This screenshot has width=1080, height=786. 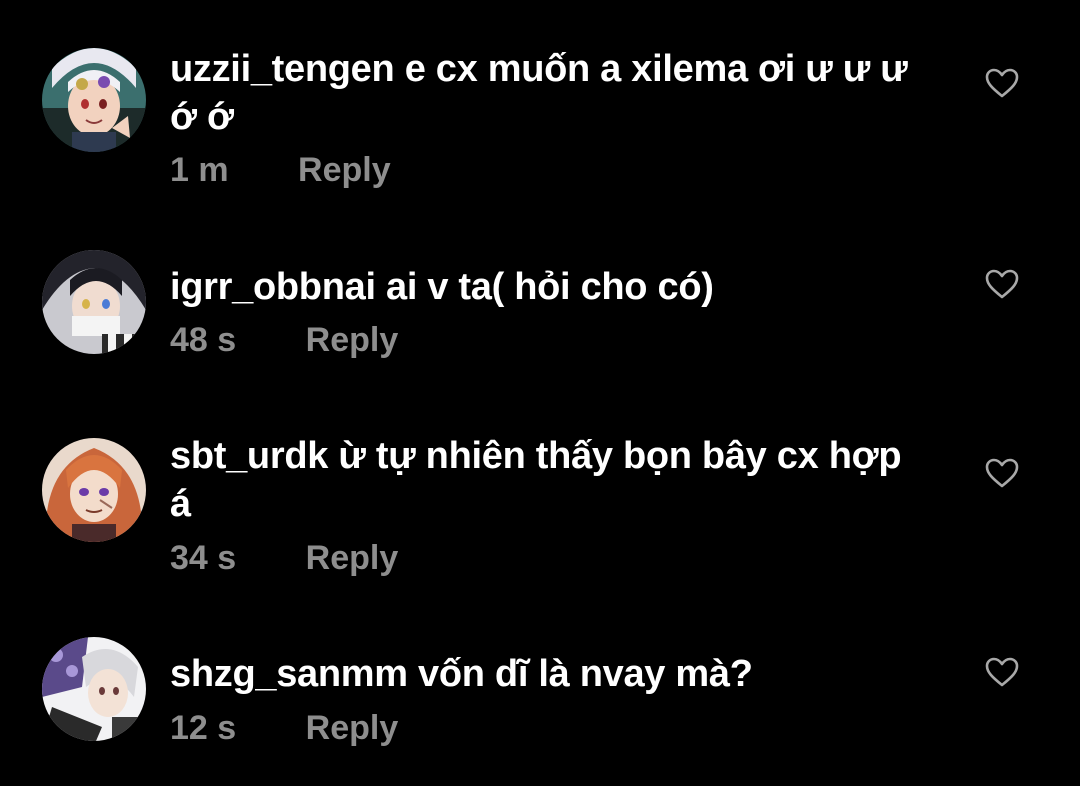 I want to click on comment-meta: 34 s Reply, so click(x=284, y=558).